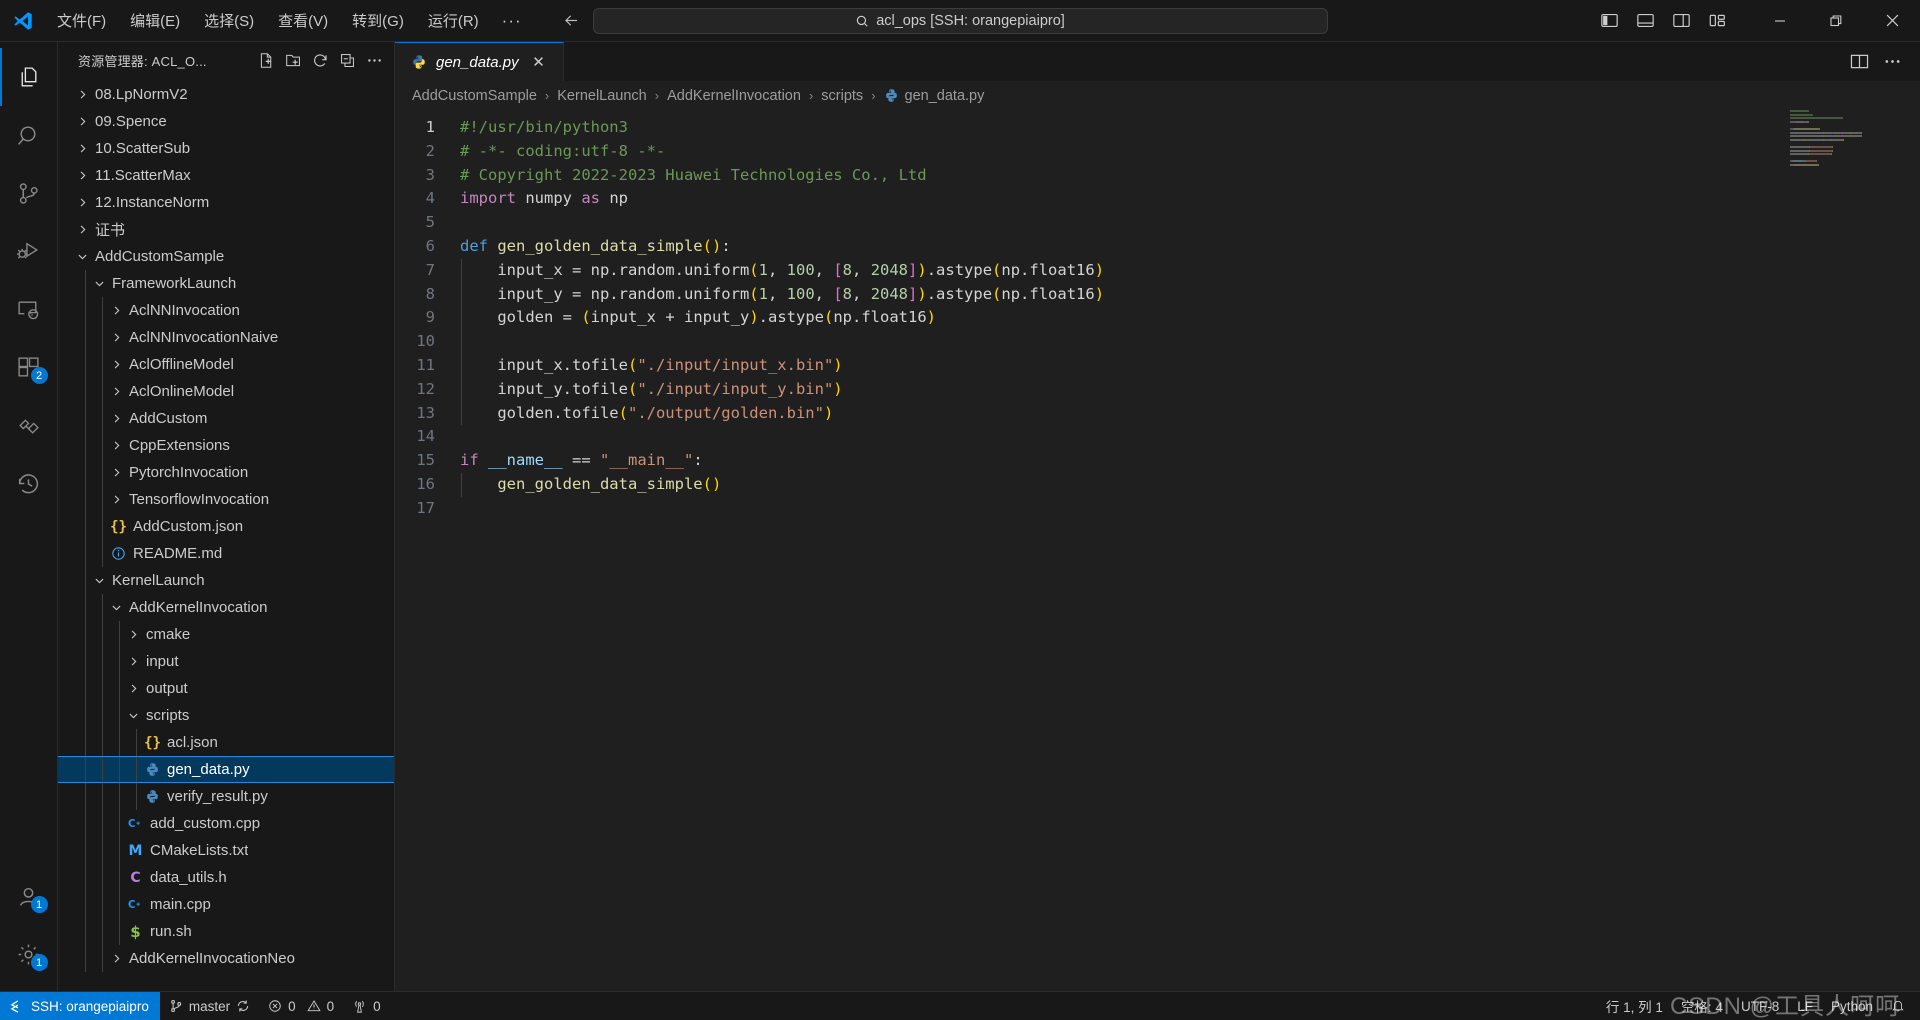  I want to click on command-center-search: acl_ops [SSH: orangepiaipro], so click(960, 20).